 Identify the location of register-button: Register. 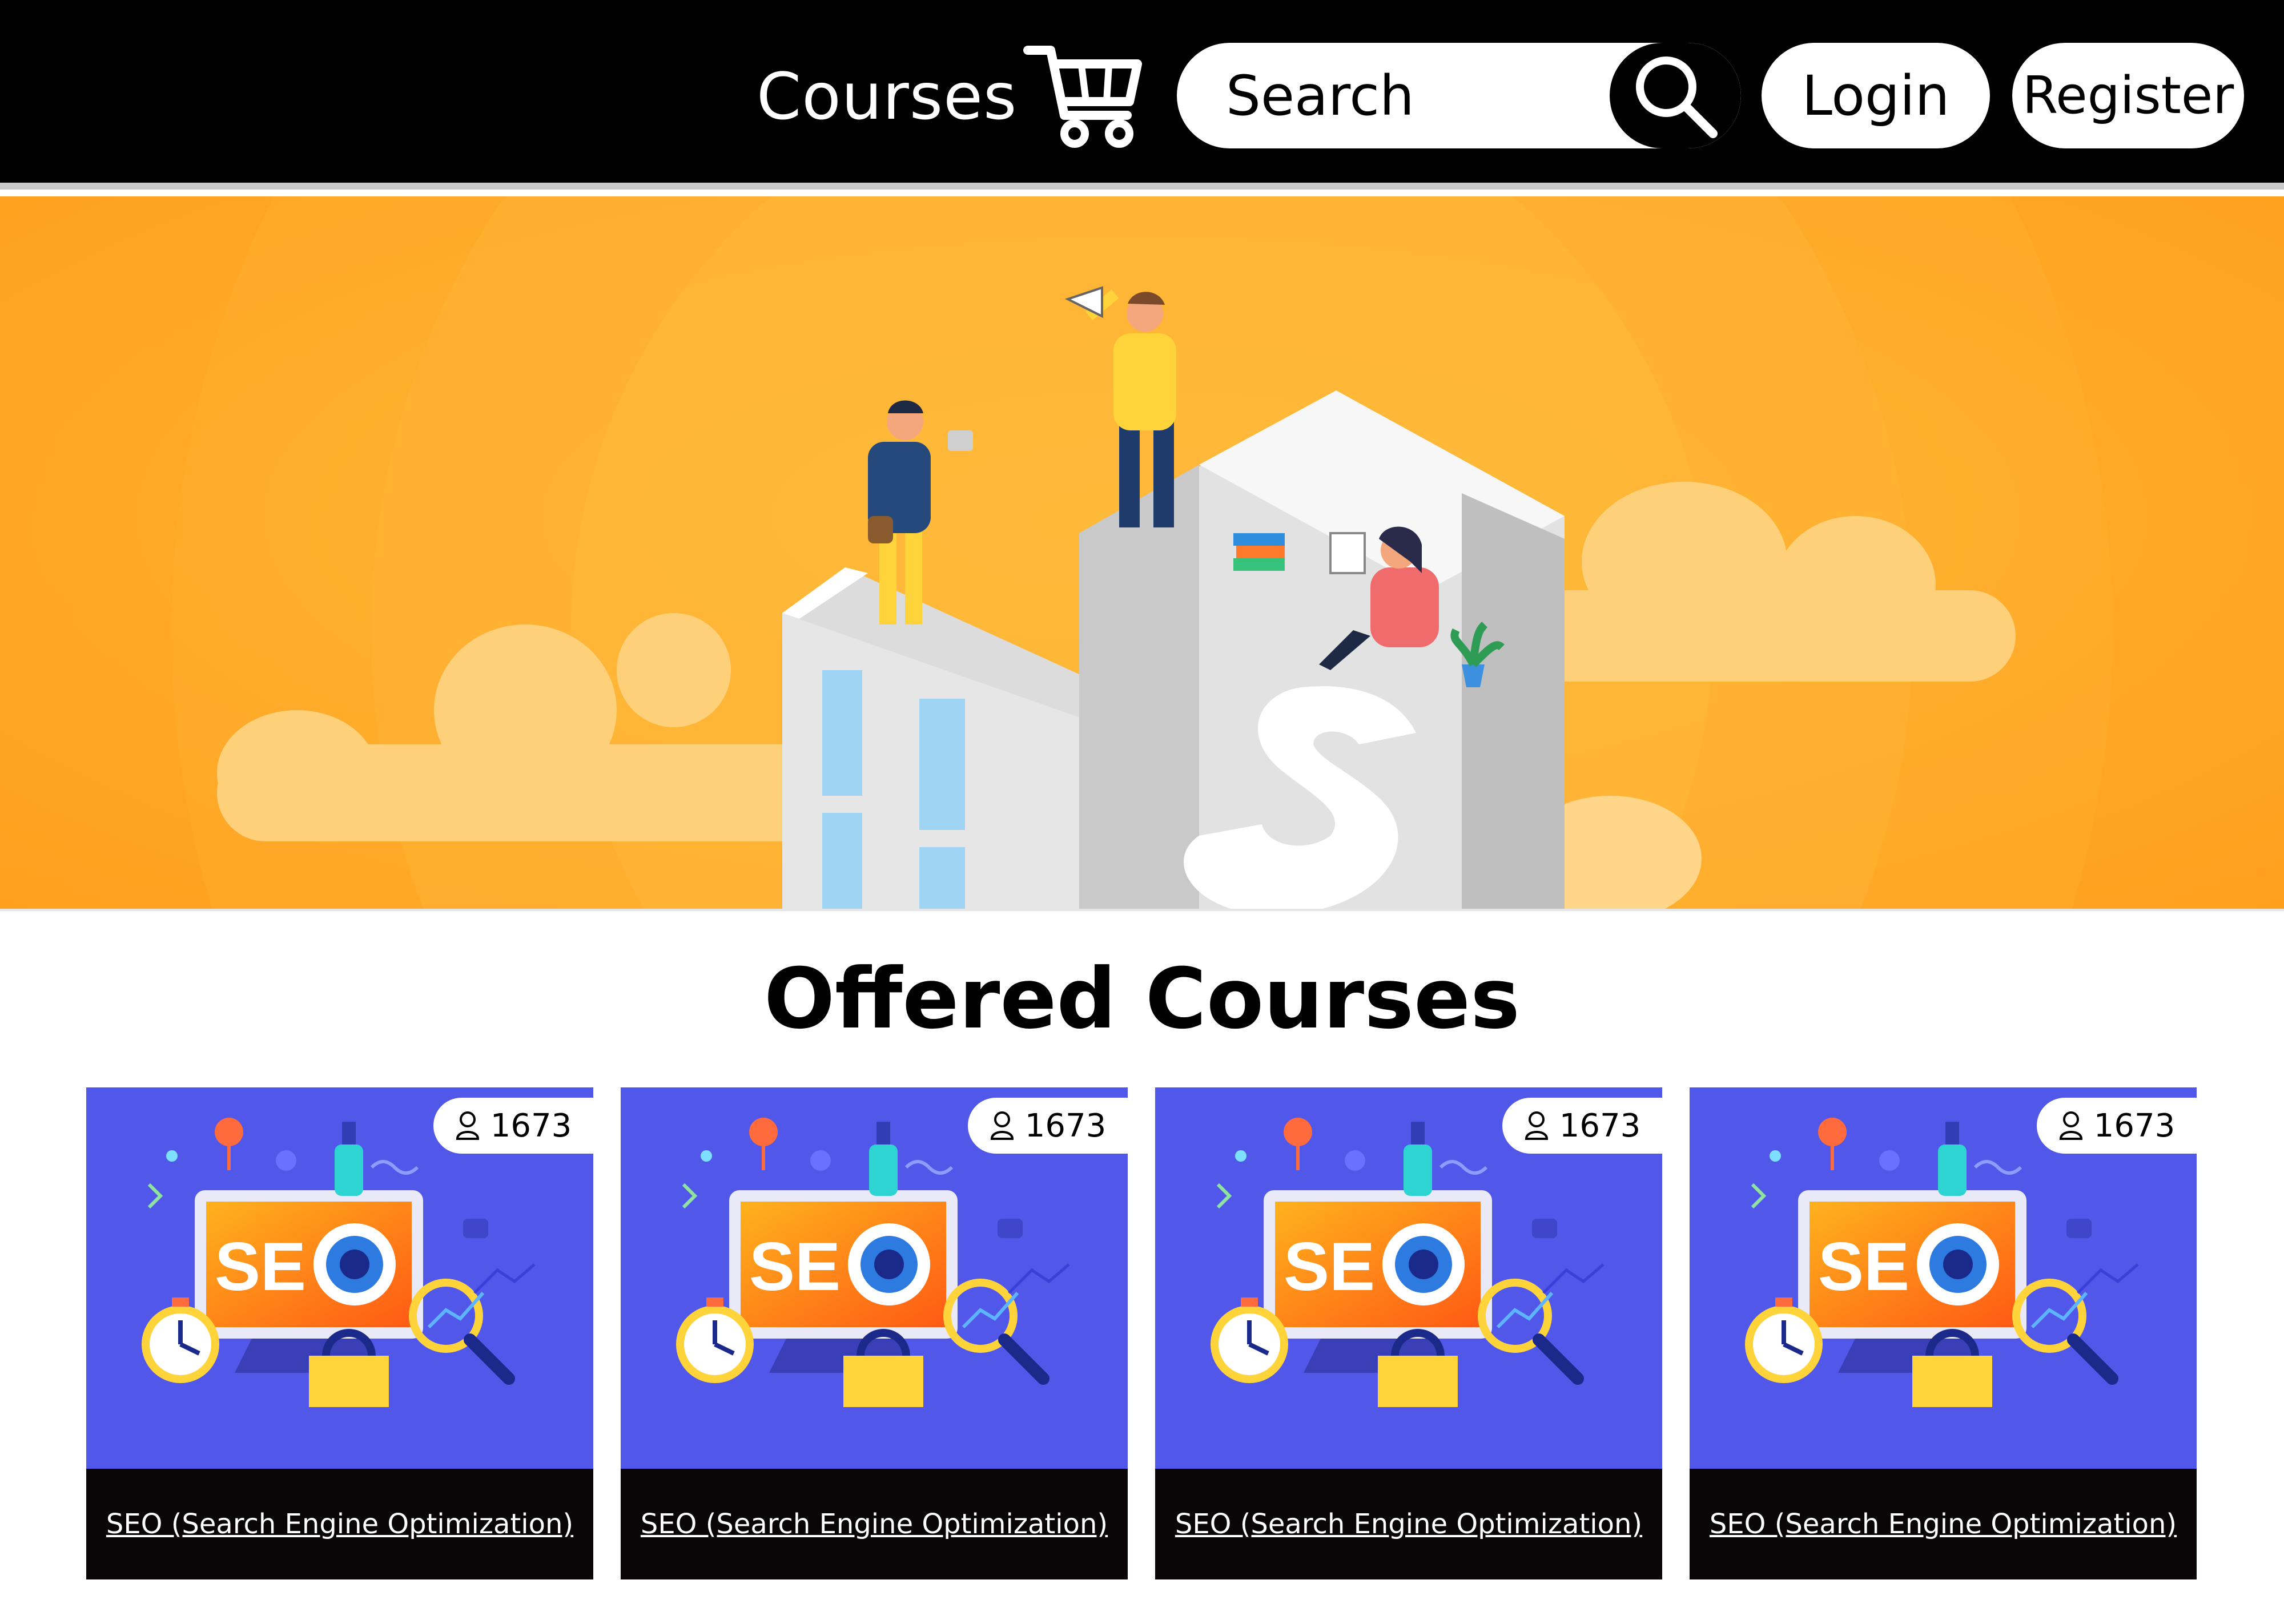
(2128, 96).